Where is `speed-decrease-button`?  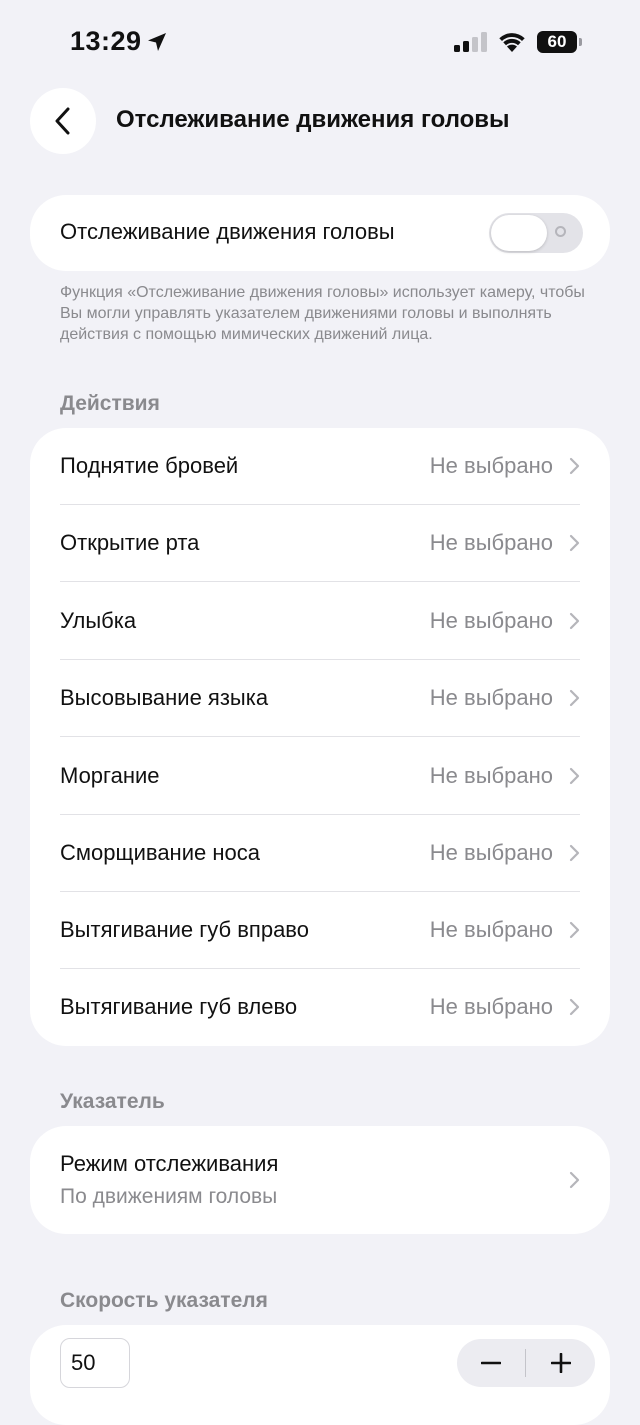 speed-decrease-button is located at coordinates (491, 1363).